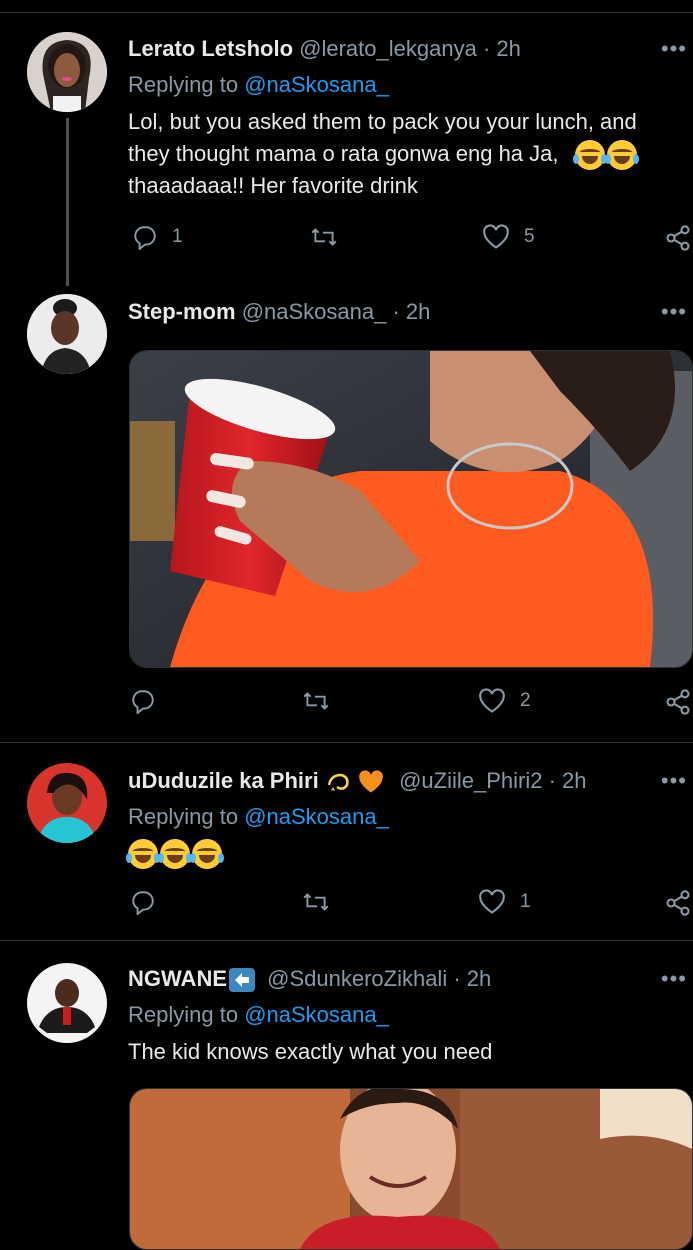 This screenshot has height=1250, width=693. I want to click on reply-count: 1, so click(177, 236).